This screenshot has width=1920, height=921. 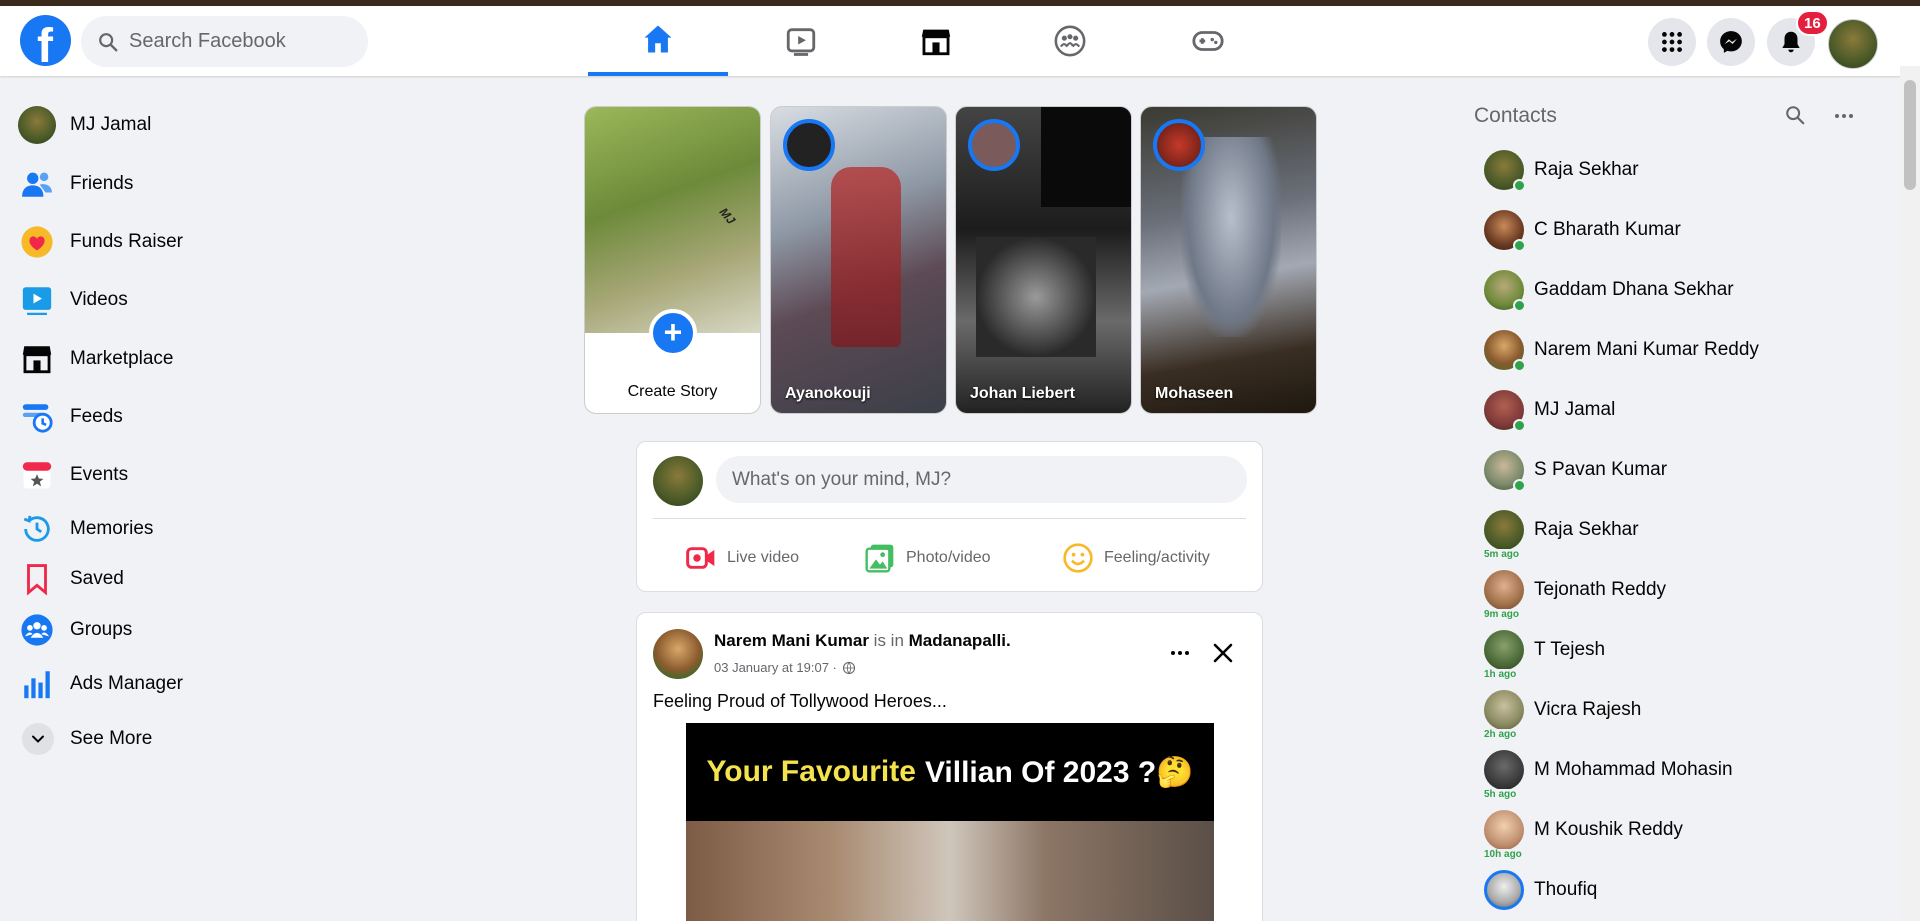 What do you see at coordinates (239, 41) in the screenshot?
I see `search-input` at bounding box center [239, 41].